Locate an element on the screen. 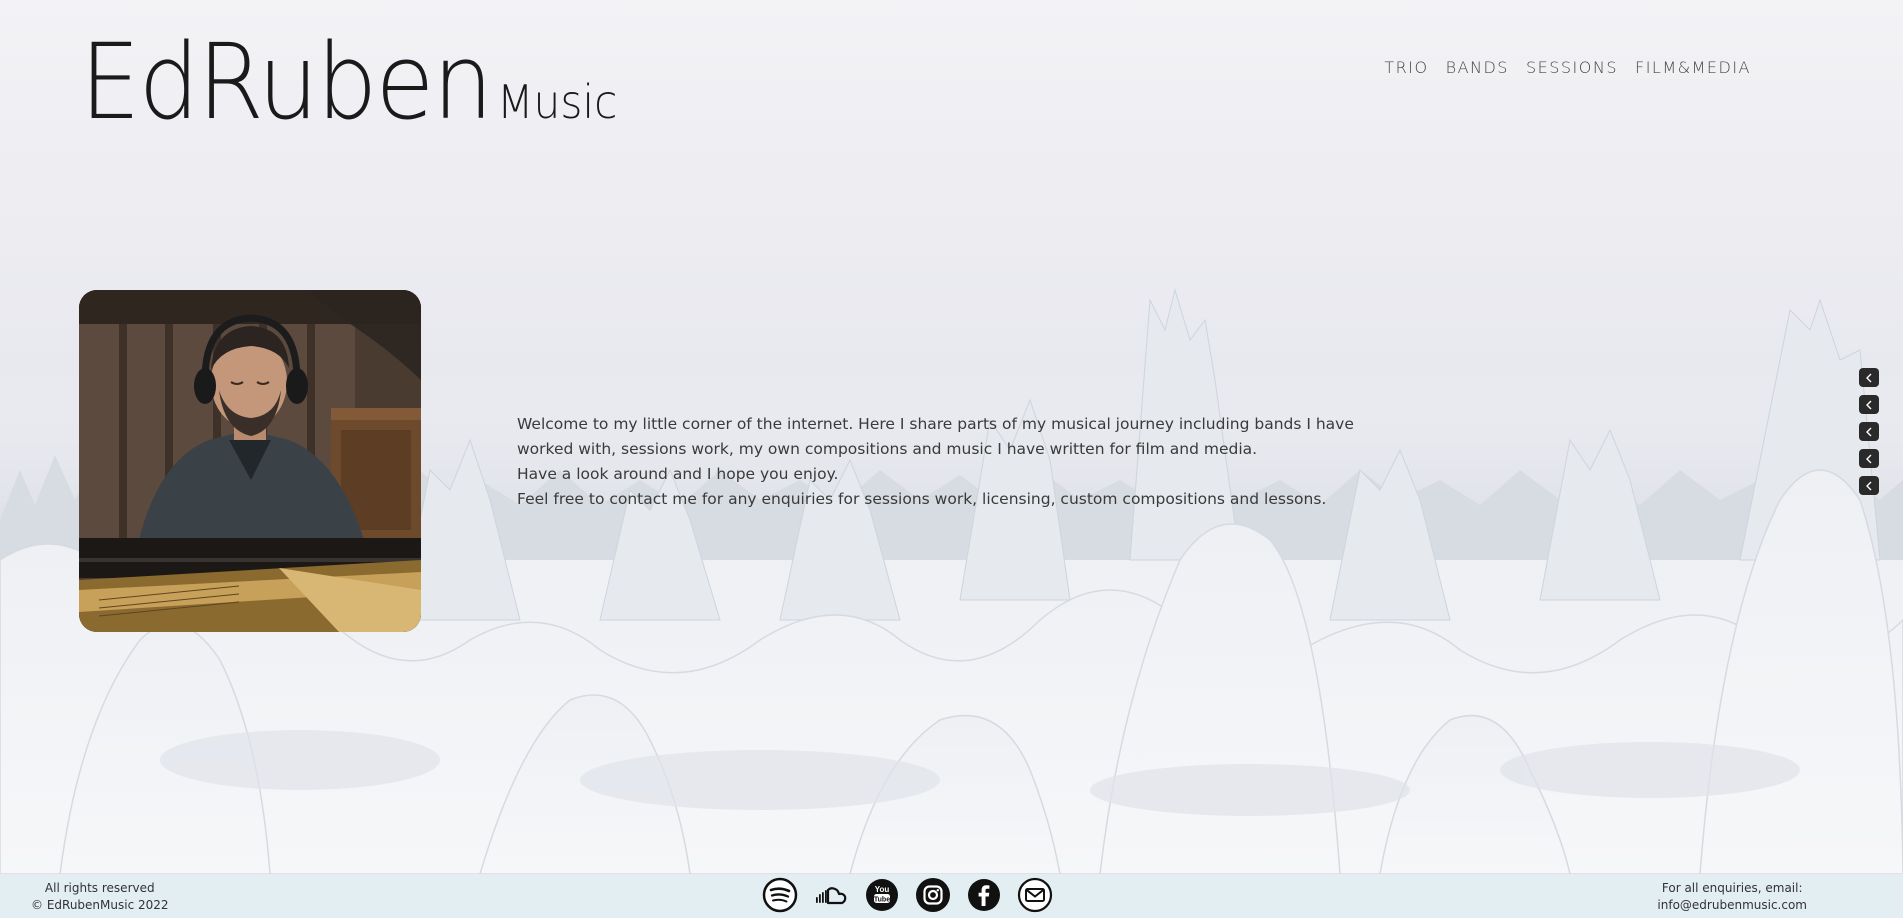 Image resolution: width=1903 pixels, height=918 pixels. facebook-icon is located at coordinates (984, 895).